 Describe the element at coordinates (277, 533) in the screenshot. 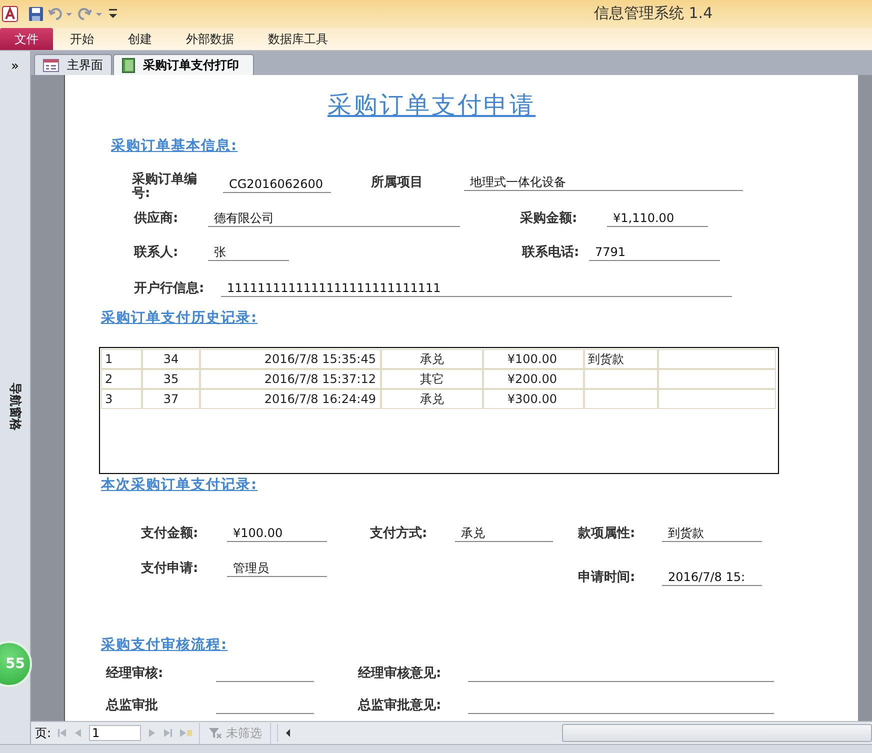

I see `field-value: ¥100.00` at that location.